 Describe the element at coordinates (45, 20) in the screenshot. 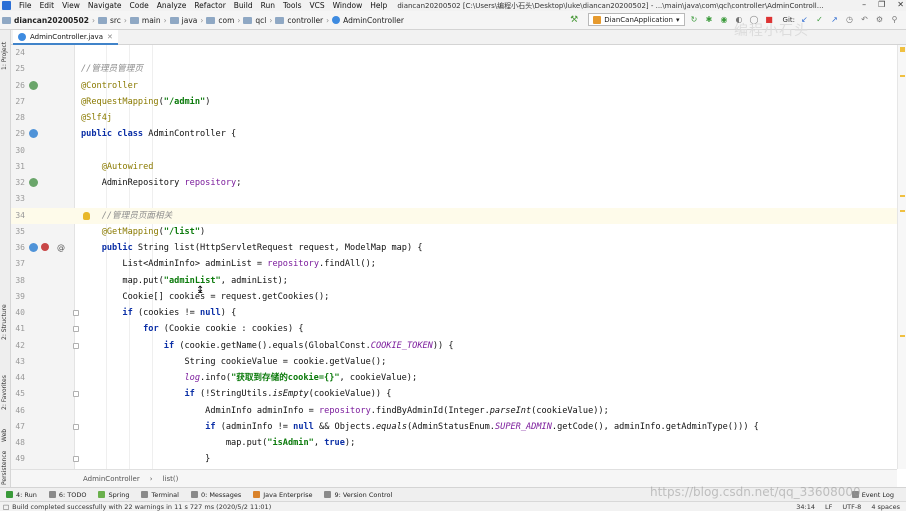

I see `breadcrumb-project: diancan20200502` at that location.